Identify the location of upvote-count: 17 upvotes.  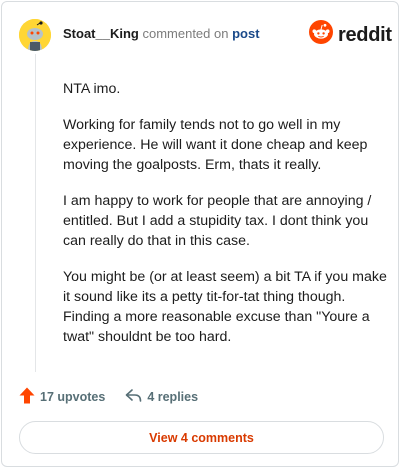
(73, 397).